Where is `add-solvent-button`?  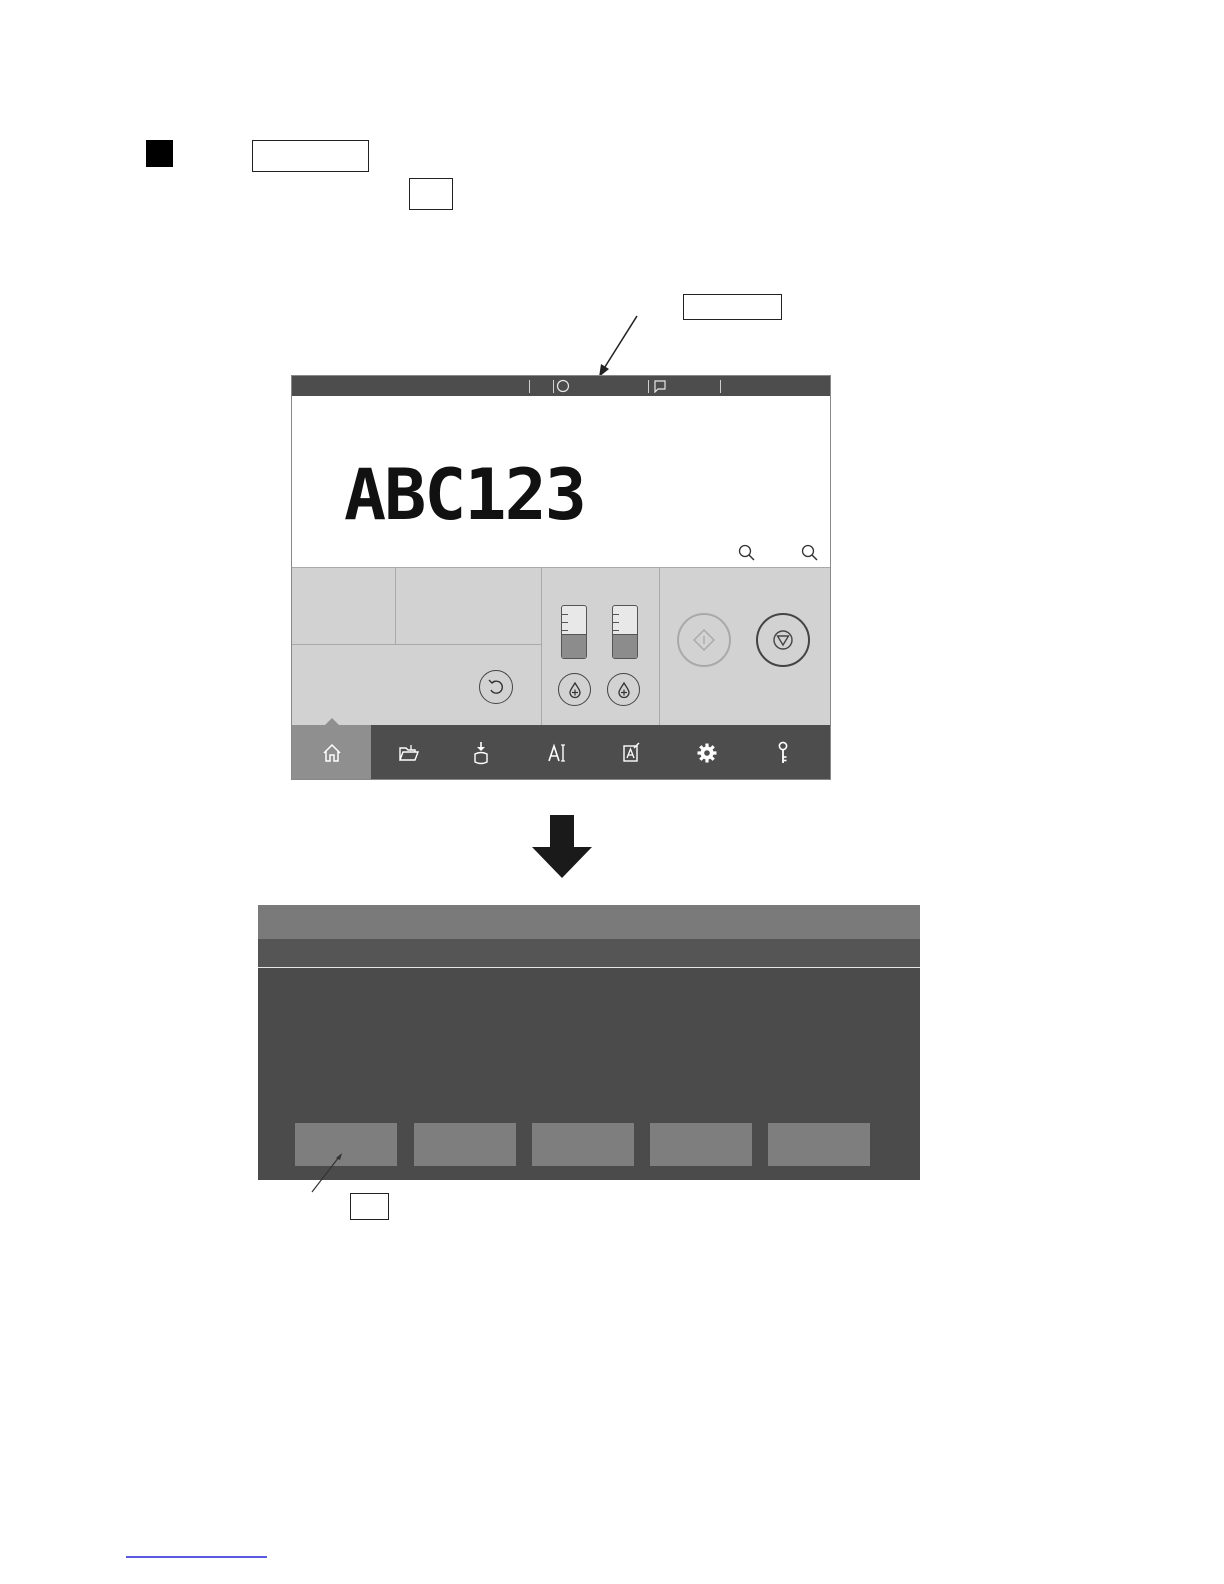 add-solvent-button is located at coordinates (623, 689).